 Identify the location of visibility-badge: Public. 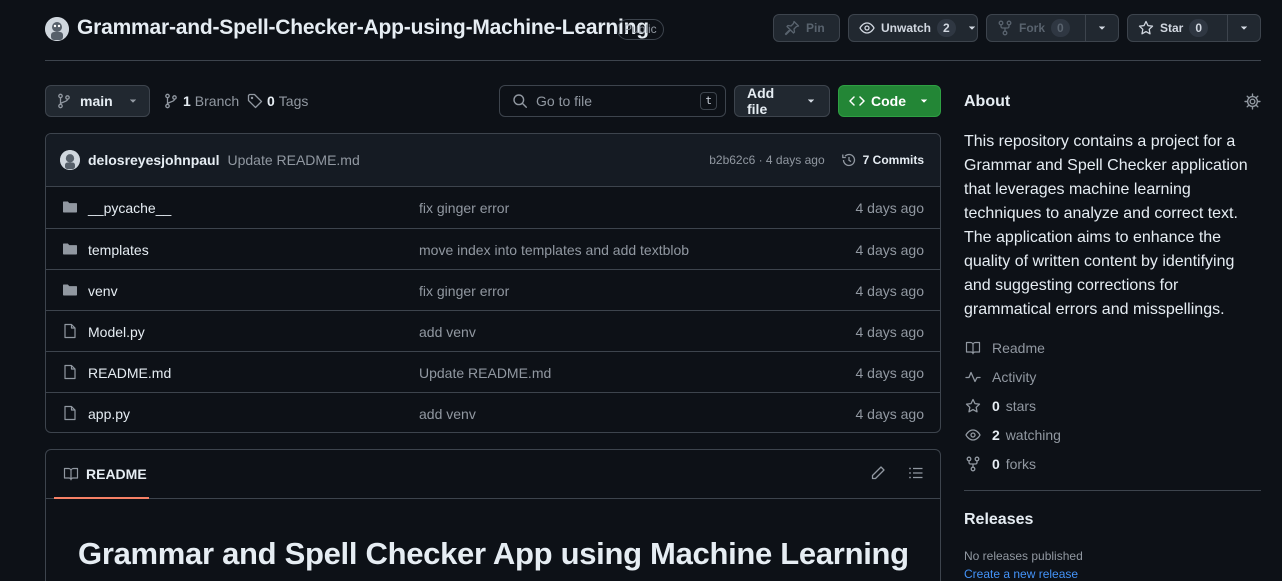
(640, 29).